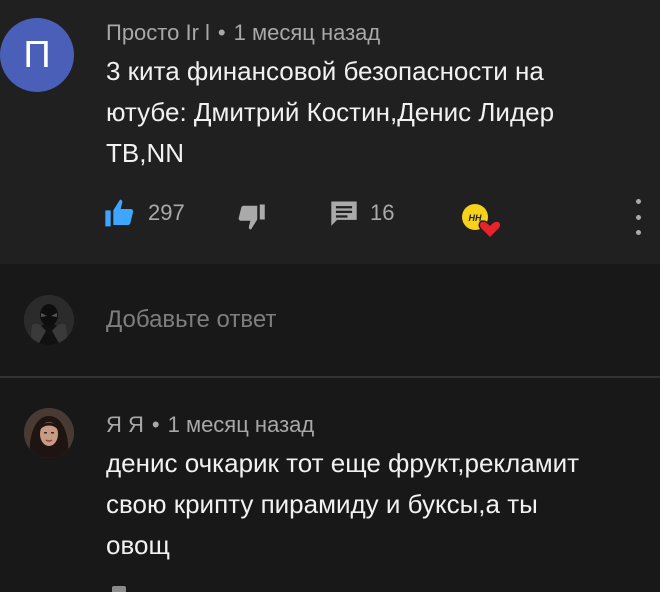 This screenshot has height=592, width=660. Describe the element at coordinates (344, 213) in the screenshot. I see `reply-icon` at that location.